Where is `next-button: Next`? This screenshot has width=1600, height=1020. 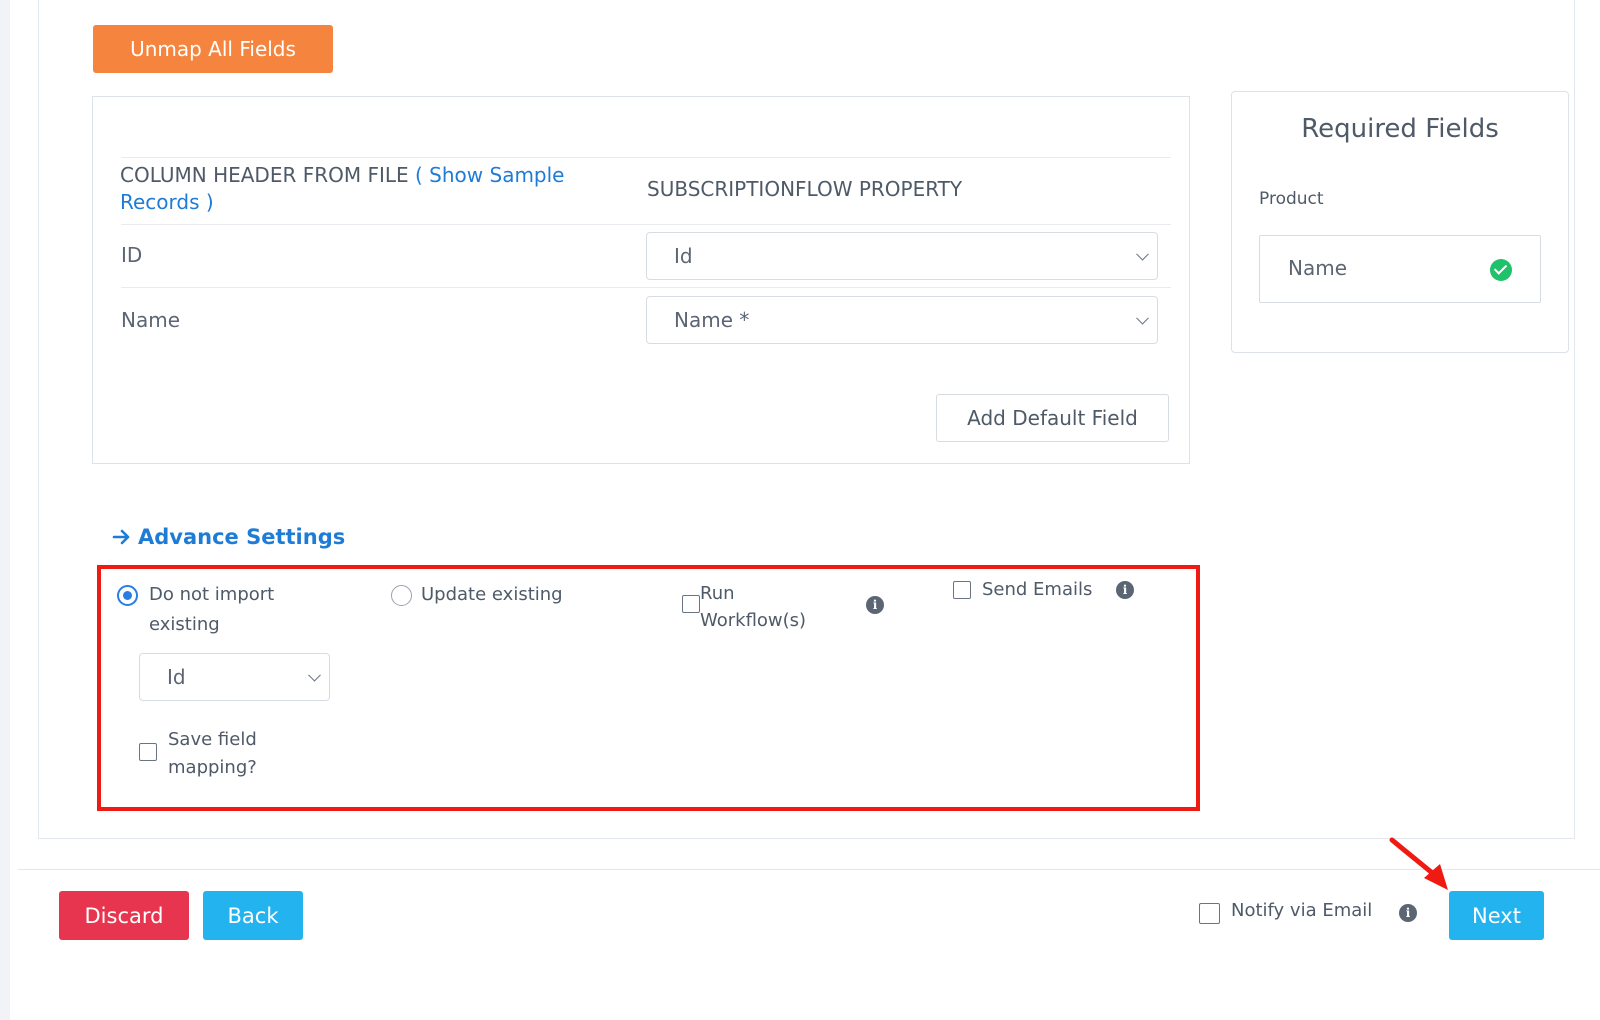 next-button: Next is located at coordinates (1496, 915).